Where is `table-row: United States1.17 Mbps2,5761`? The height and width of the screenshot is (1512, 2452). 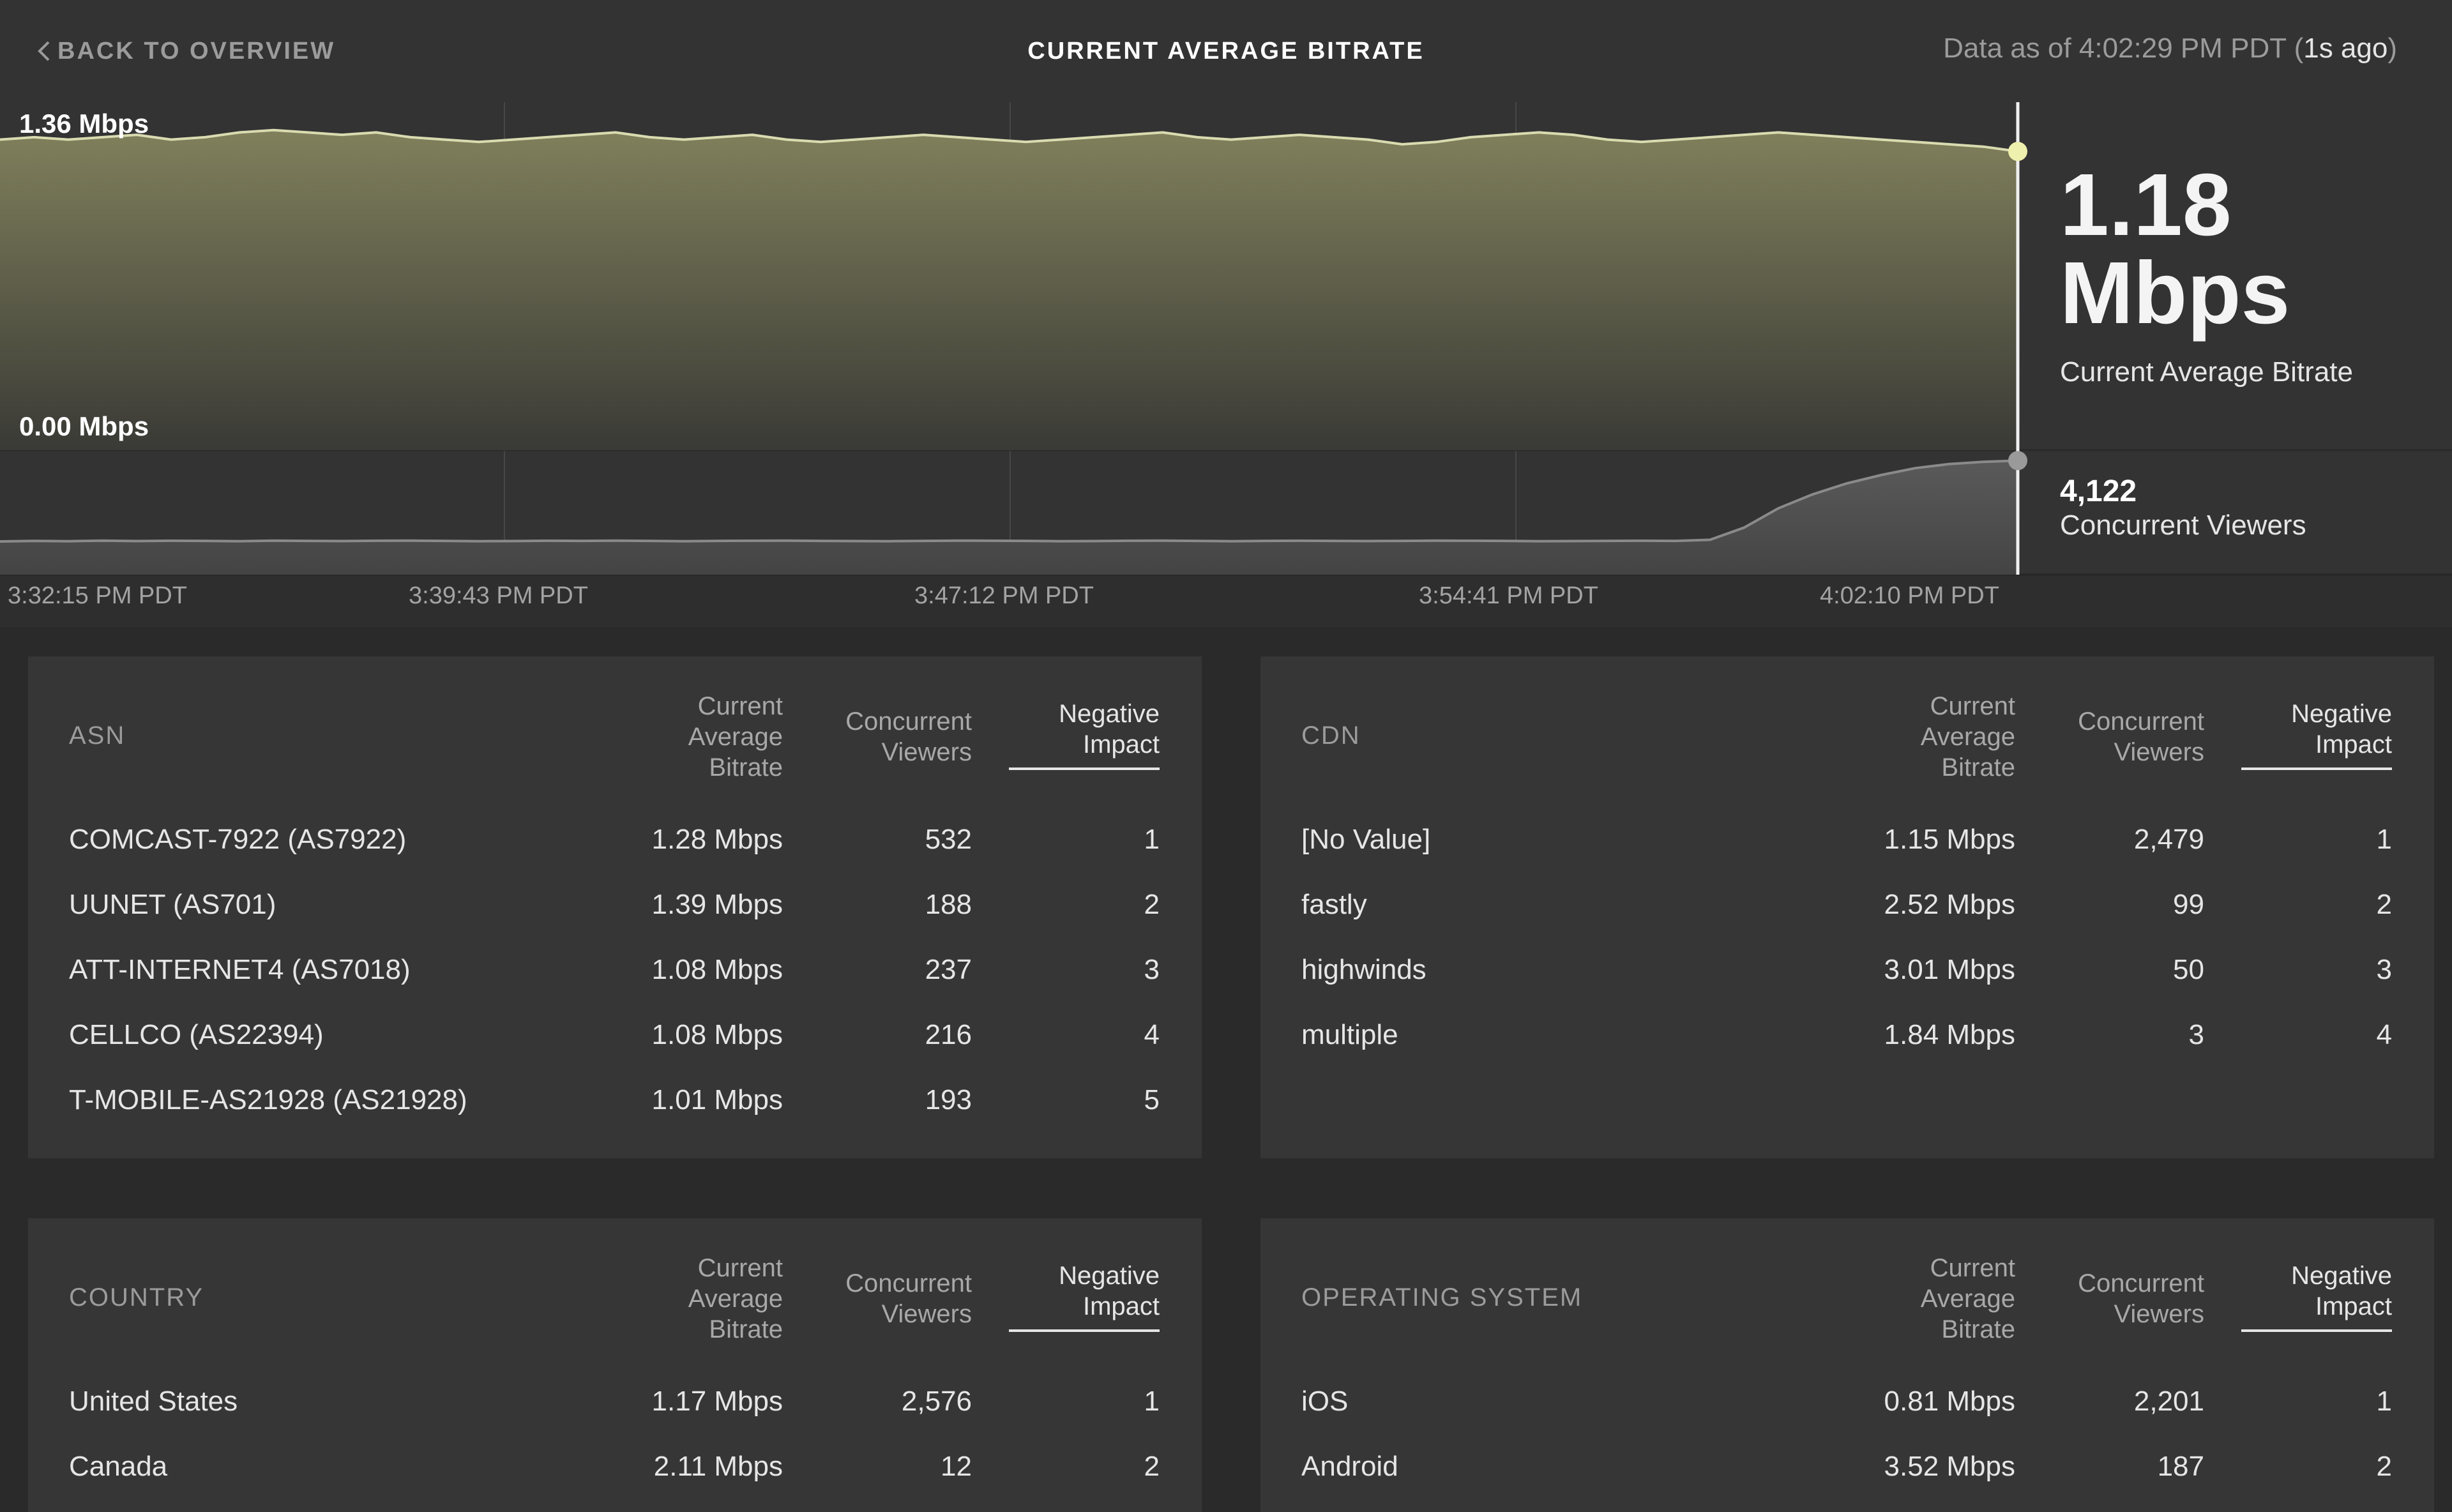
table-row: United States1.17 Mbps2,5761 is located at coordinates (615, 1405).